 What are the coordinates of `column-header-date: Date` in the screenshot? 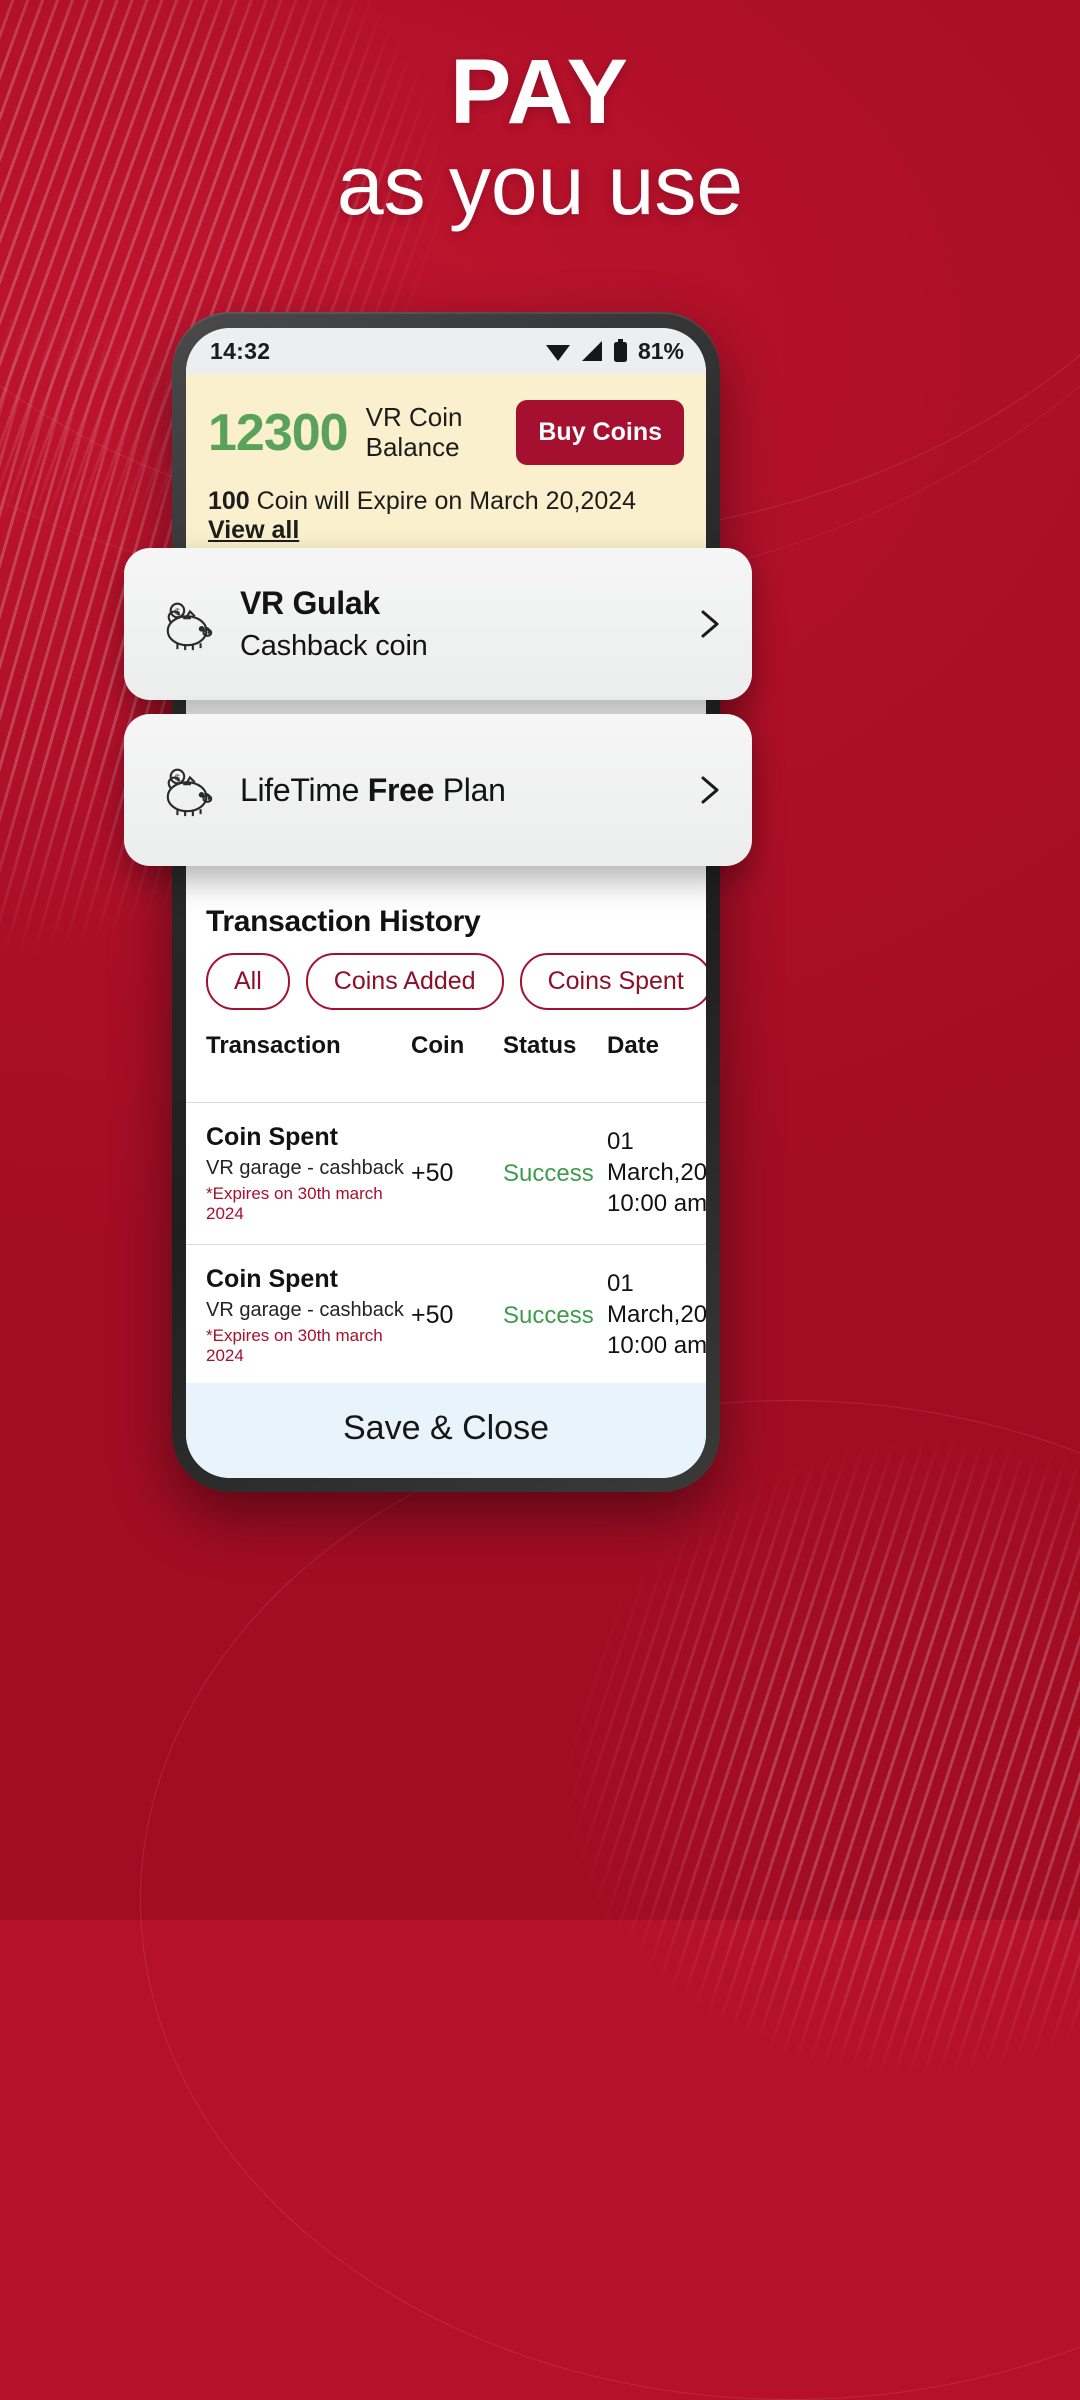 It's located at (633, 1045).